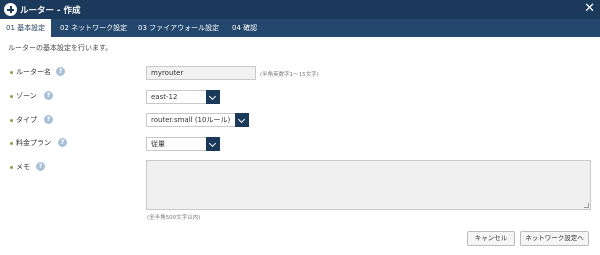 This screenshot has height=255, width=600. Describe the element at coordinates (20, 167) in the screenshot. I see `memo-label: メモ` at that location.